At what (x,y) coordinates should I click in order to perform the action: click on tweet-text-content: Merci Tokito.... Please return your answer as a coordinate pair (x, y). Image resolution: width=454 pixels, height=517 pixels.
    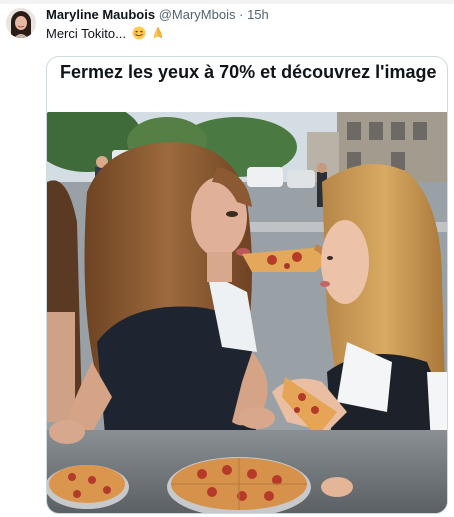
    Looking at the image, I should click on (86, 33).